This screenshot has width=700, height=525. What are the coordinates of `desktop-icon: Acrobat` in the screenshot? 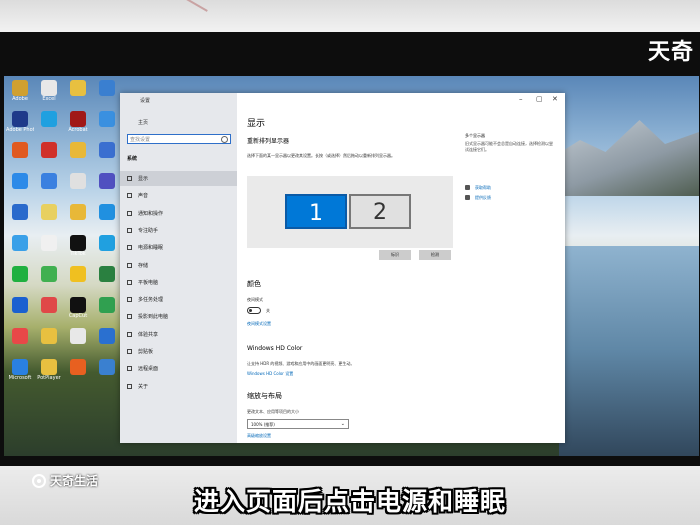 It's located at (78, 122).